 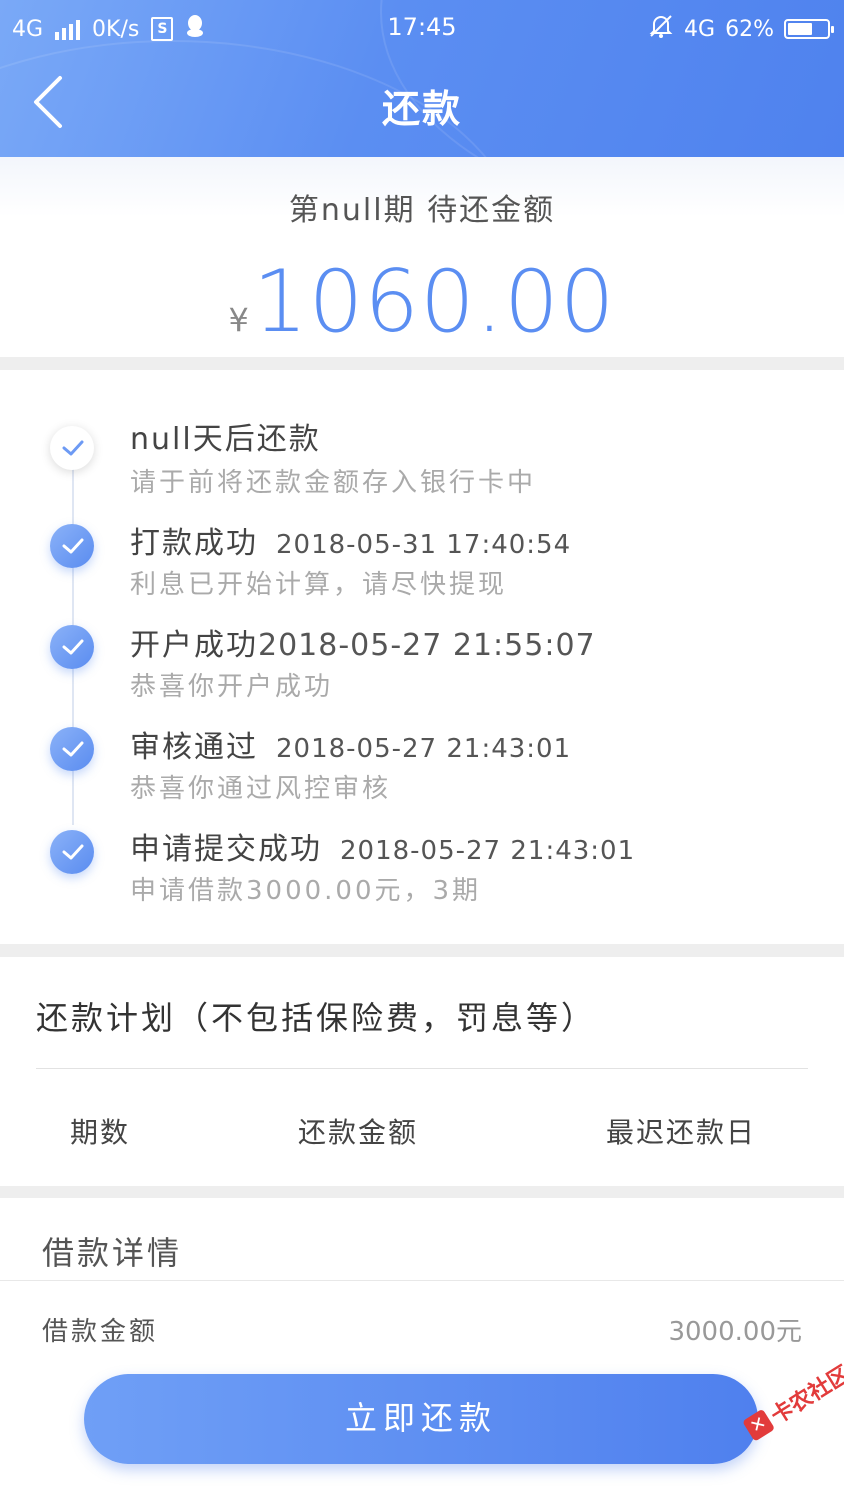 I want to click on battery-percent: 62%, so click(x=749, y=29).